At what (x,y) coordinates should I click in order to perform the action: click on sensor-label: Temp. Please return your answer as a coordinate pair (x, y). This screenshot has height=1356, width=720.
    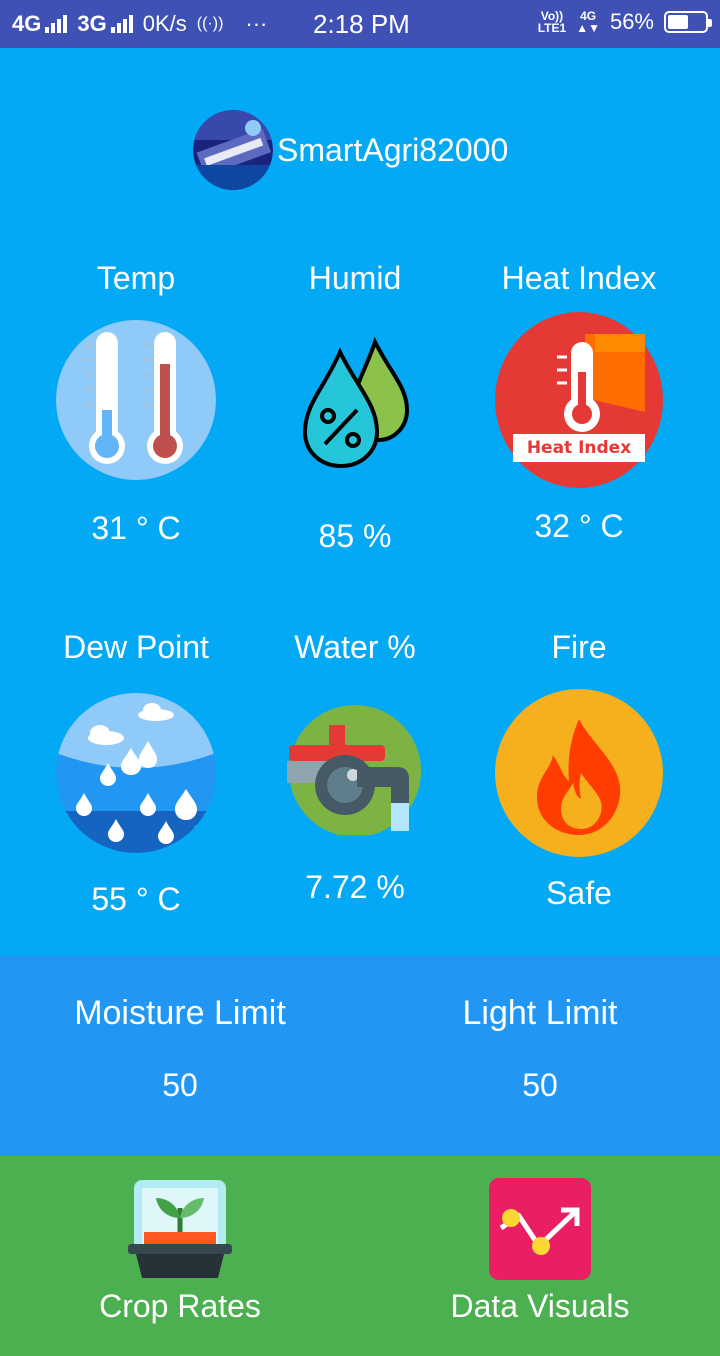
    Looking at the image, I should click on (136, 278).